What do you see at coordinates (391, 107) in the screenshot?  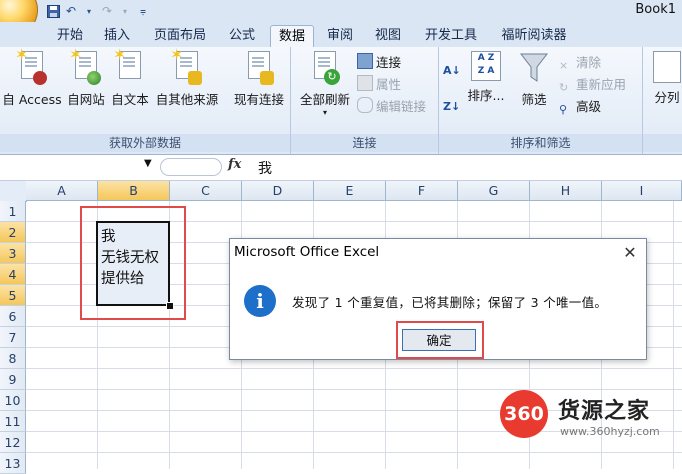 I see `edit-links-button: 编辑链接` at bounding box center [391, 107].